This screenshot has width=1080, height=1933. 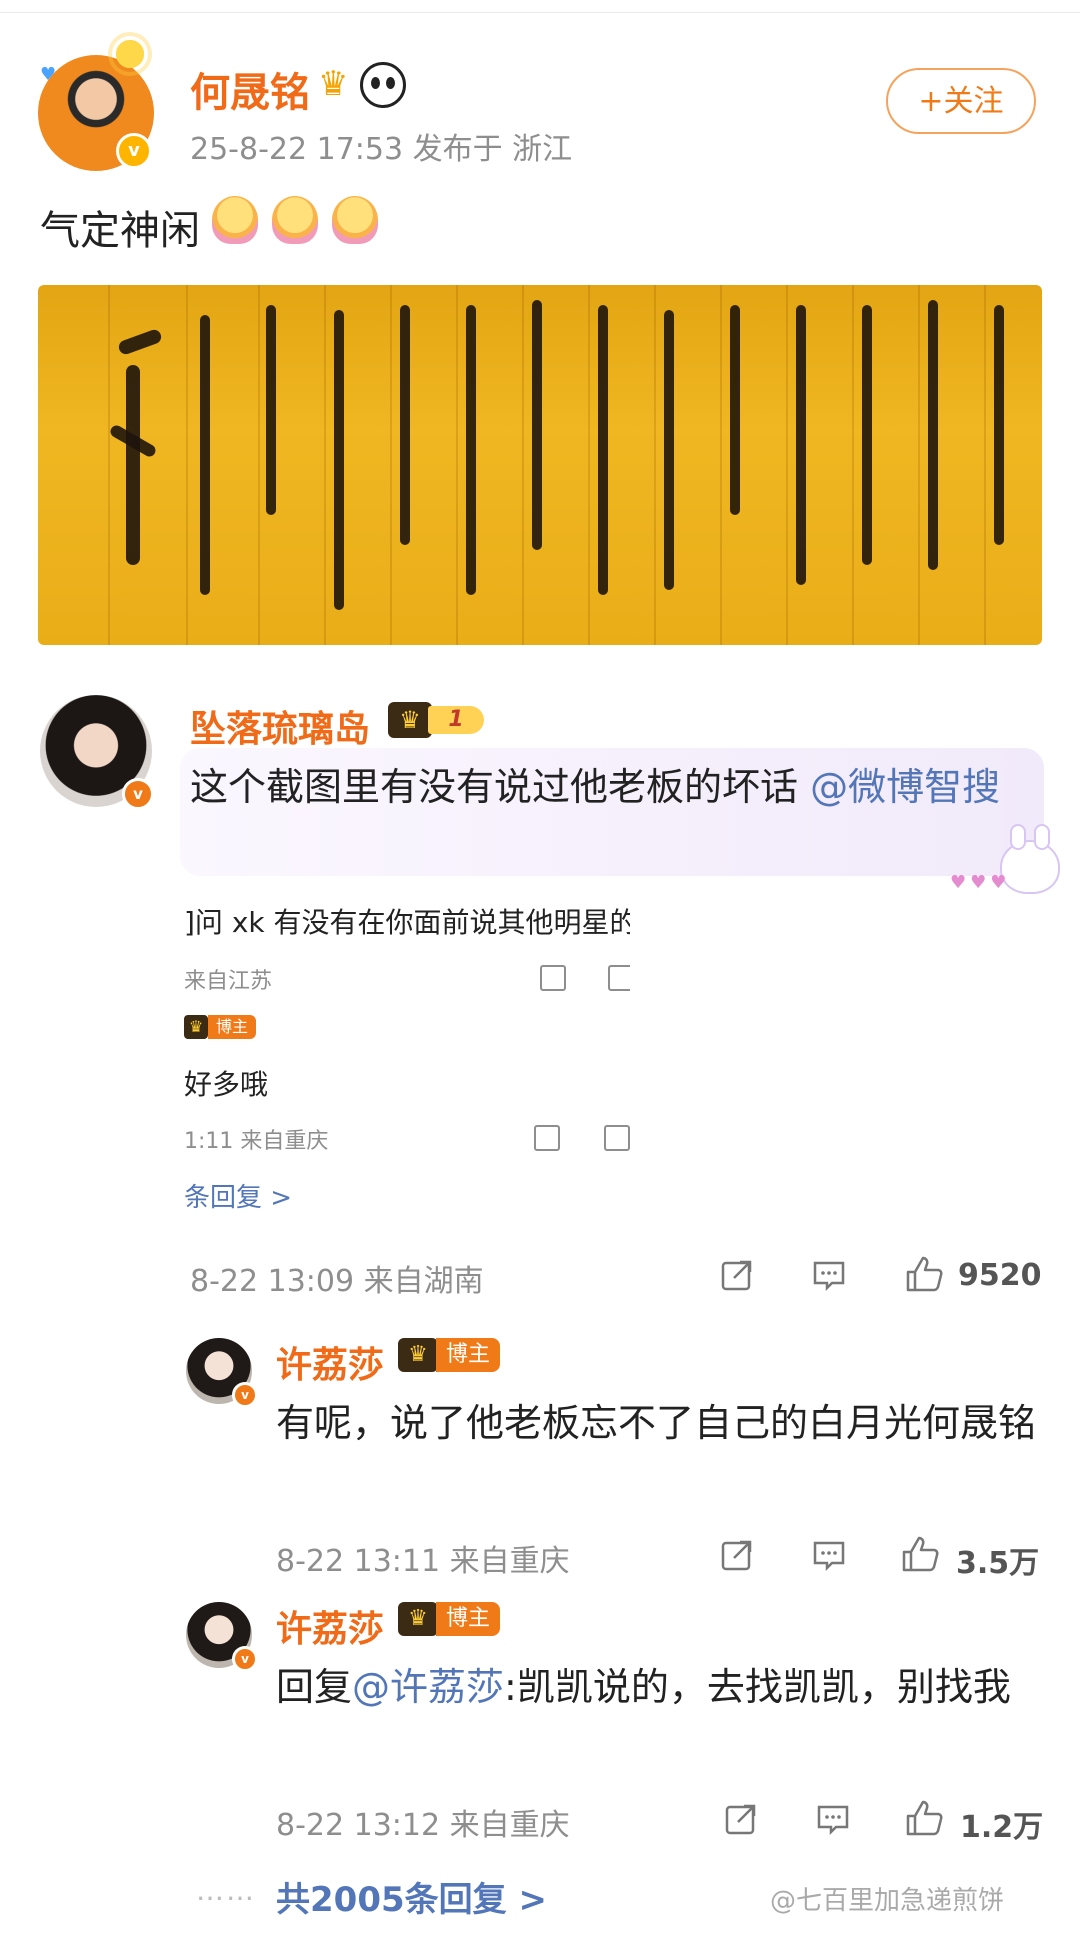 I want to click on comment-text-body: 这个截图里有没有说过他老板的坏话, so click(x=494, y=787).